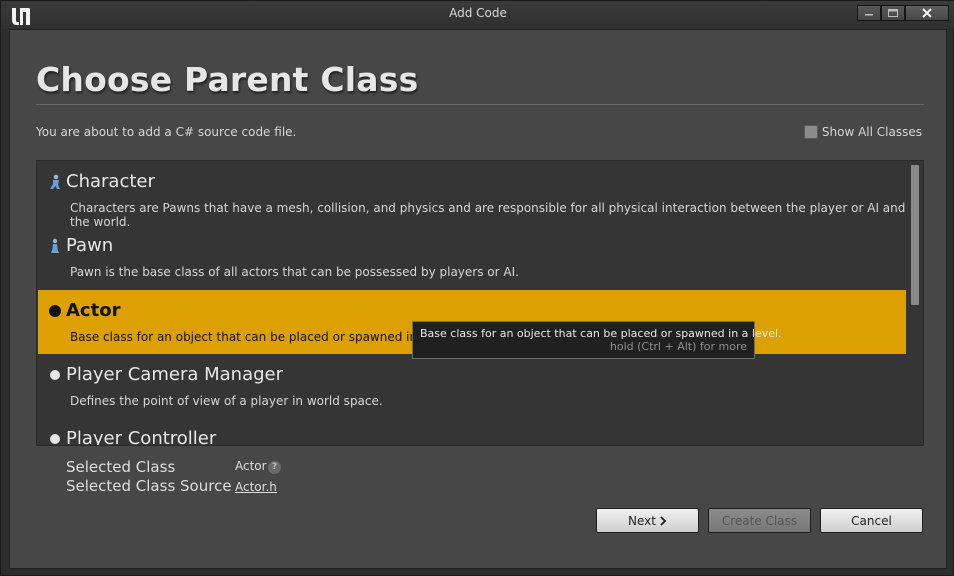 Image resolution: width=954 pixels, height=576 pixels. Describe the element at coordinates (871, 132) in the screenshot. I see `show-all-classes-label: Show All Classes` at that location.